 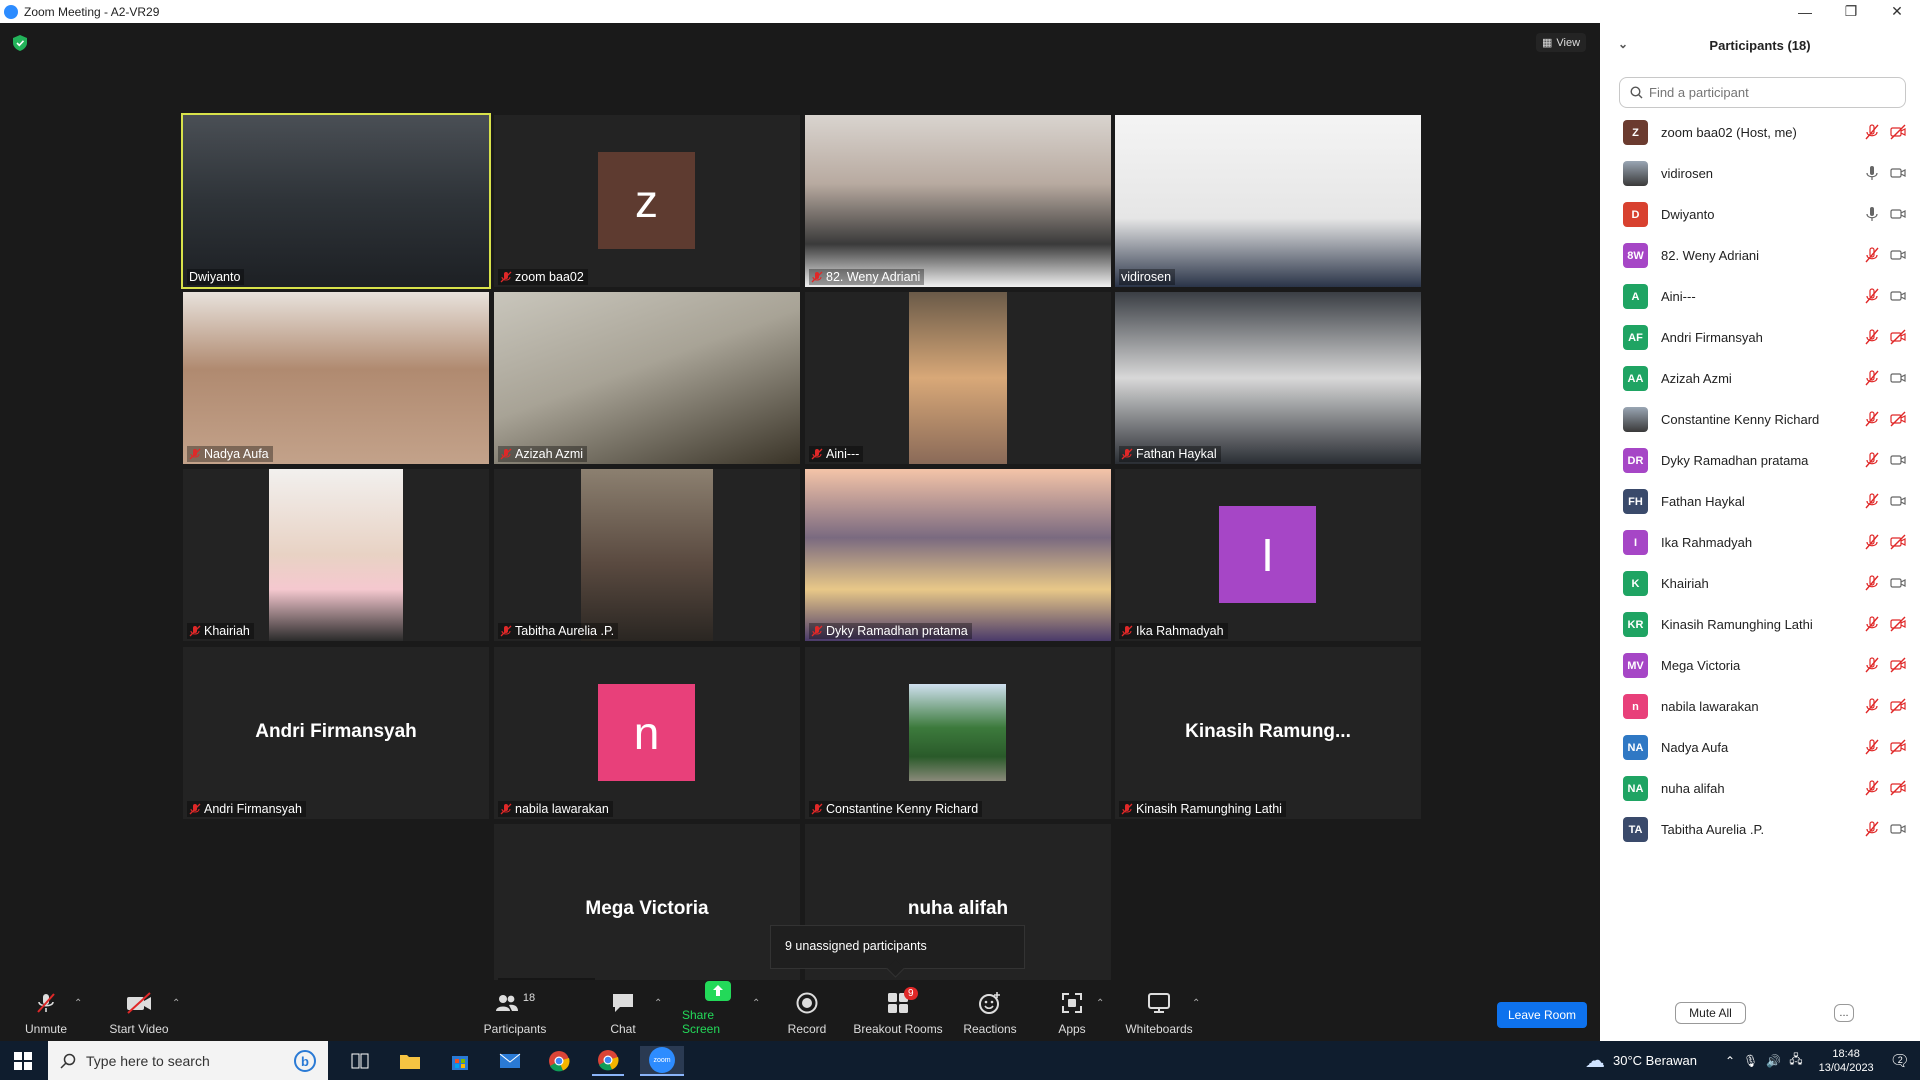 What do you see at coordinates (1760, 542) in the screenshot?
I see `participant-row: I Ika Rahmadyah` at bounding box center [1760, 542].